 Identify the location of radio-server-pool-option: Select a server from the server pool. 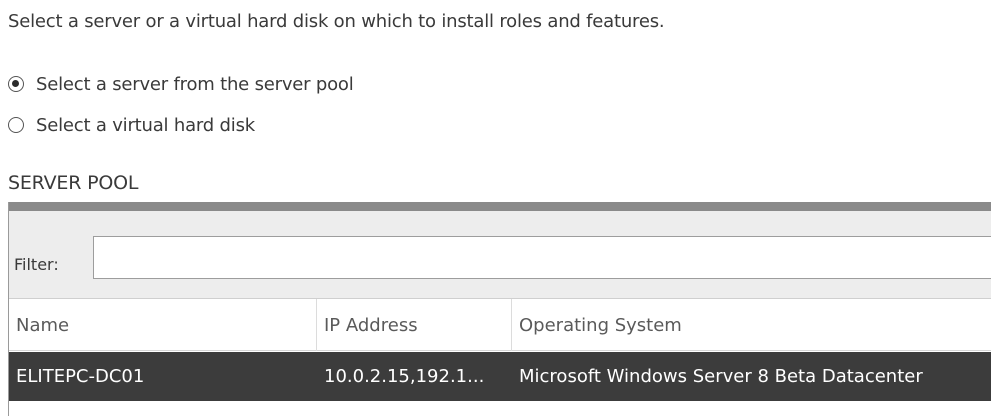
(181, 84).